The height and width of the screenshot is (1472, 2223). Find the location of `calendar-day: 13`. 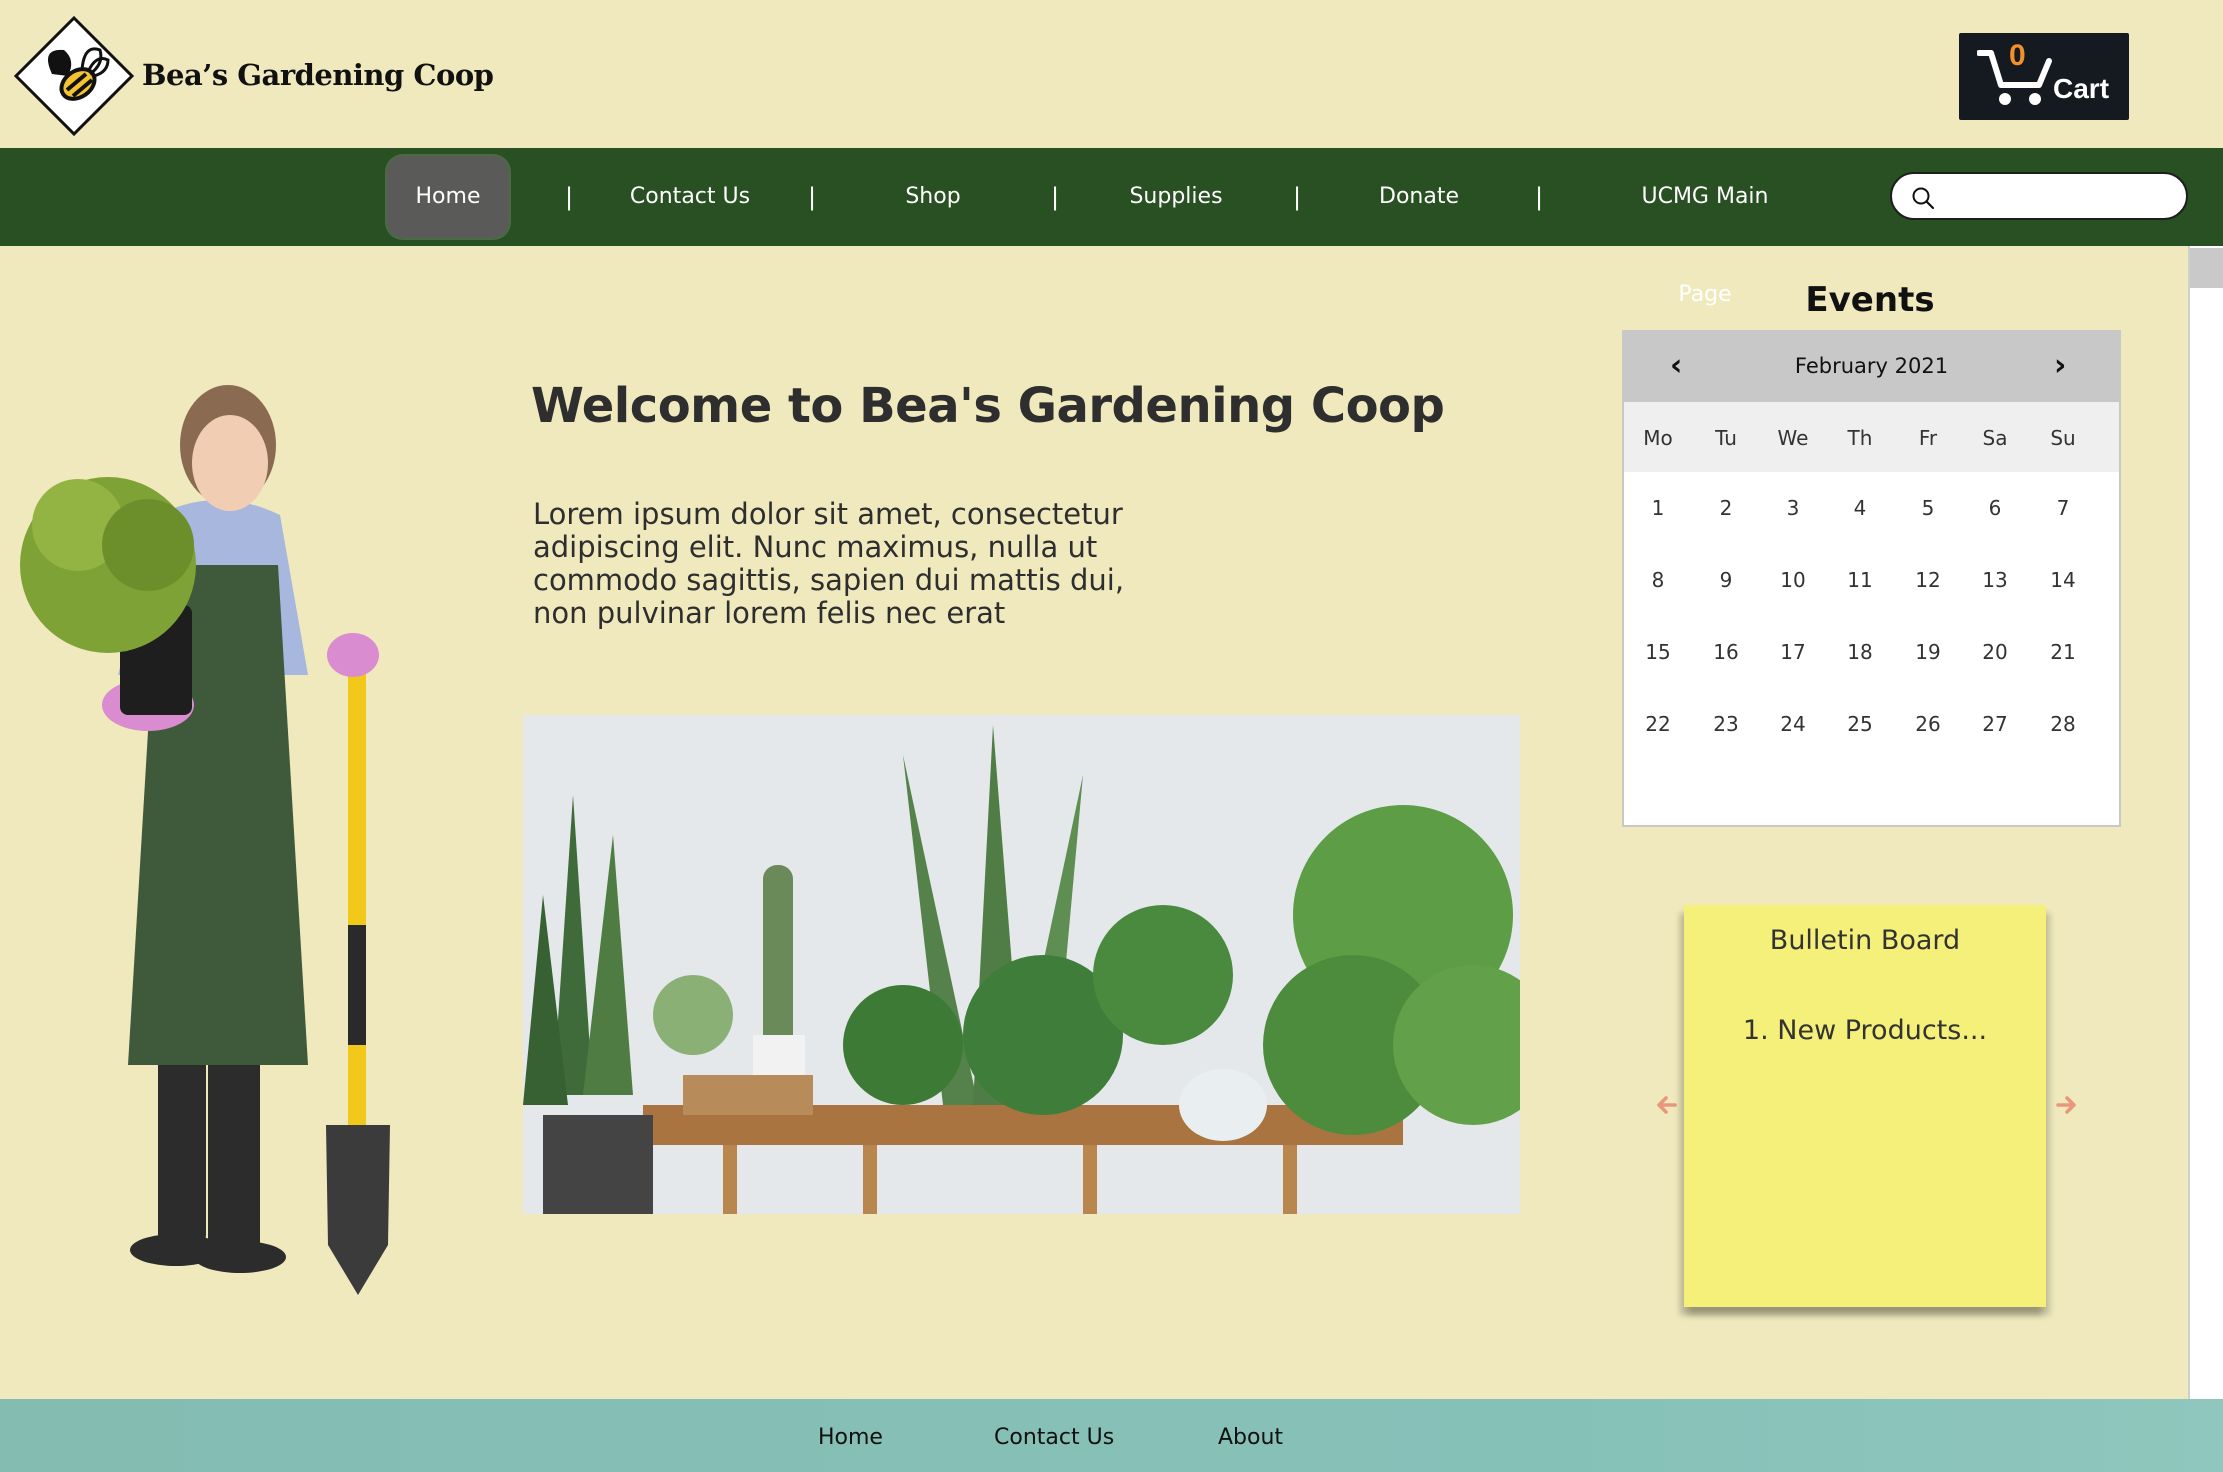

calendar-day: 13 is located at coordinates (1995, 580).